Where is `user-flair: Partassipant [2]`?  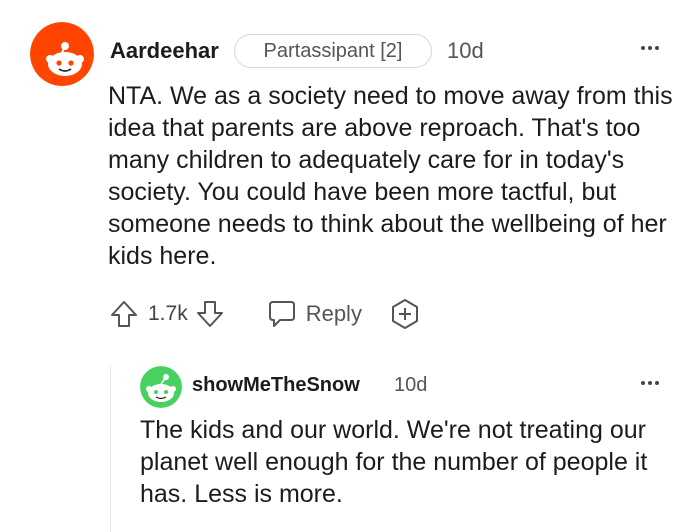 user-flair: Partassipant [2] is located at coordinates (333, 51).